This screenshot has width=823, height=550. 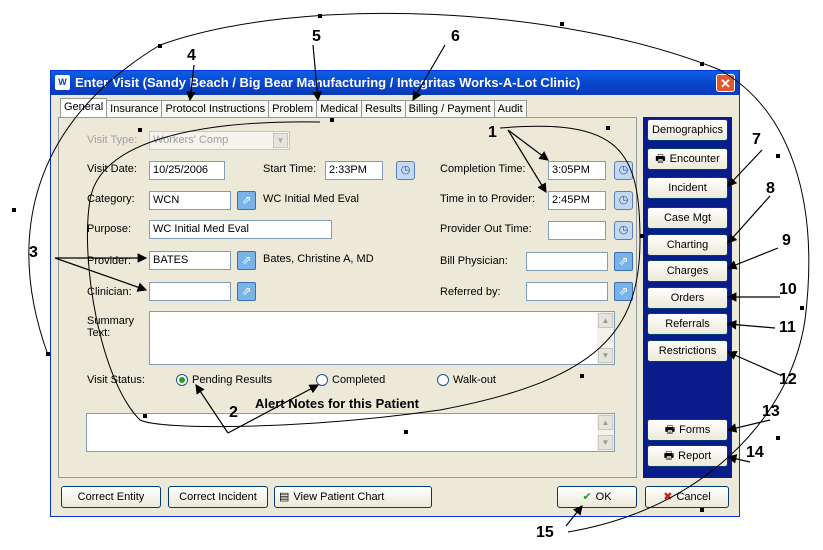 I want to click on callout-11: 11, so click(x=787, y=327).